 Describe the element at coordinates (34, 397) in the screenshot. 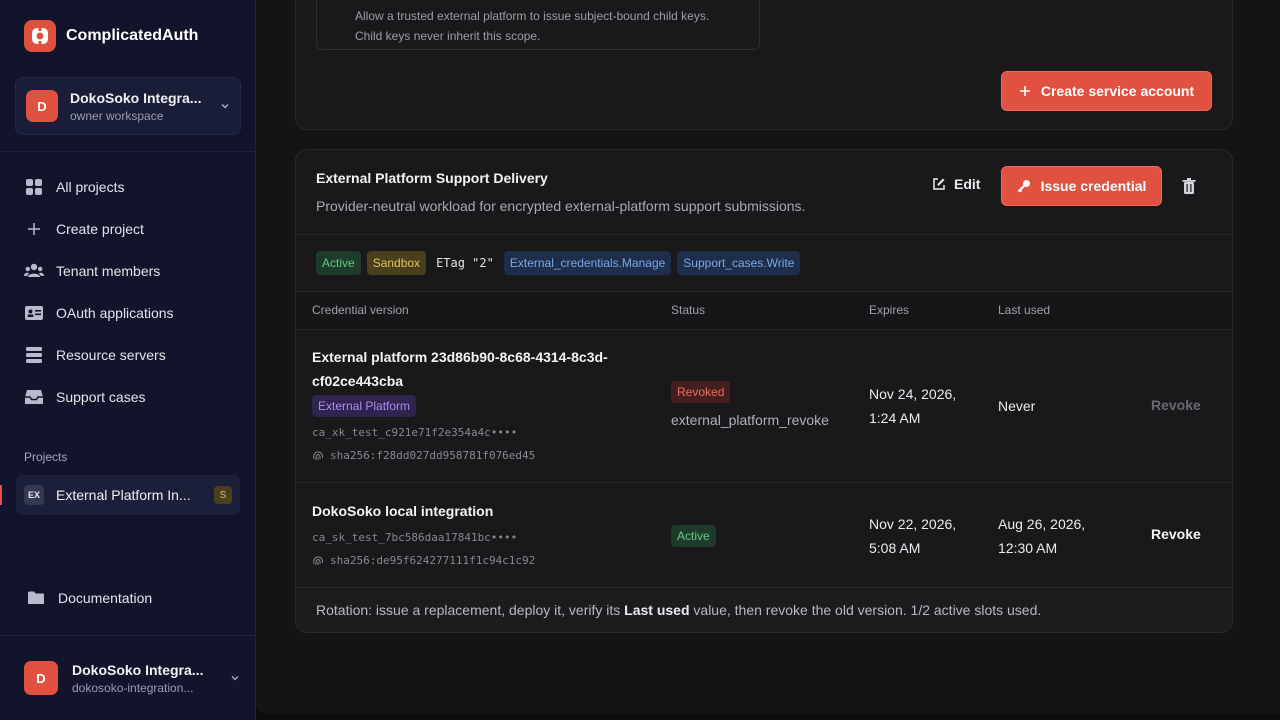

I see `inbox-icon` at that location.